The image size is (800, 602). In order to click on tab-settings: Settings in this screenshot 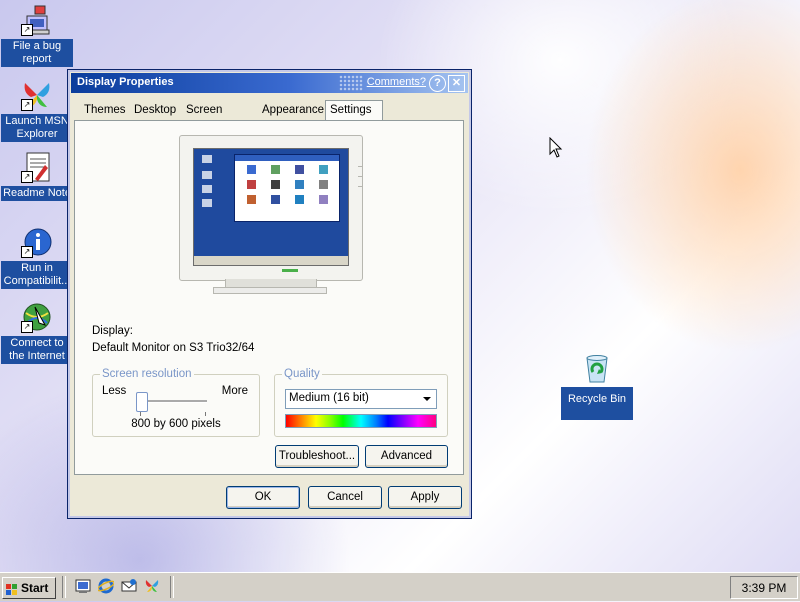, I will do `click(354, 110)`.